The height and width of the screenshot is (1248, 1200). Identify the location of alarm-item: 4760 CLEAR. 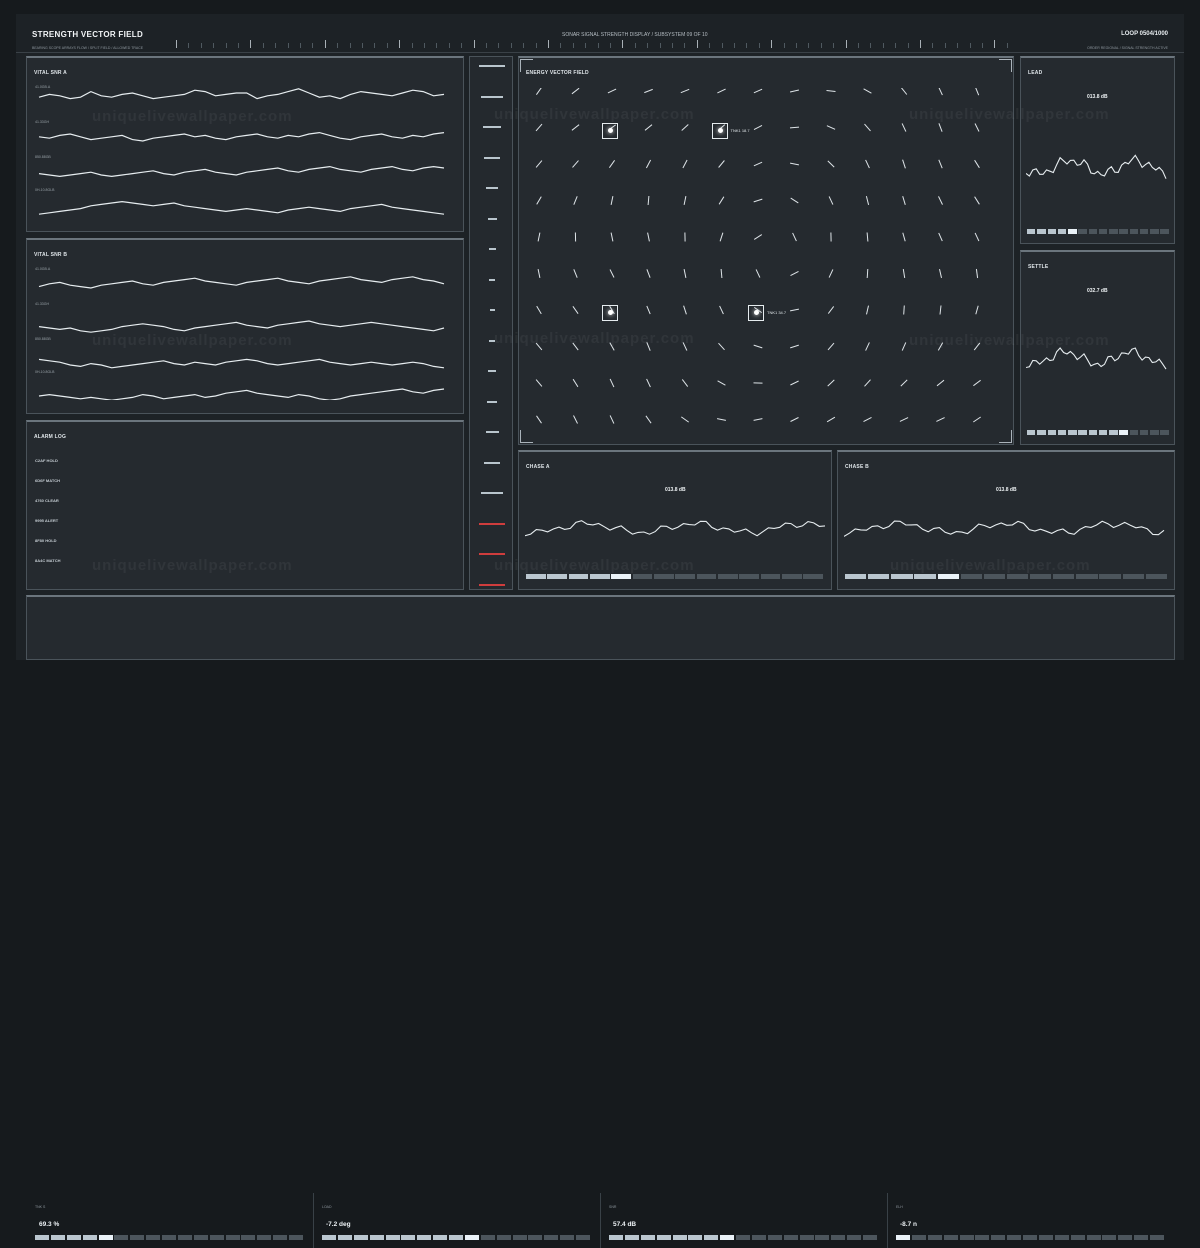
(47, 500).